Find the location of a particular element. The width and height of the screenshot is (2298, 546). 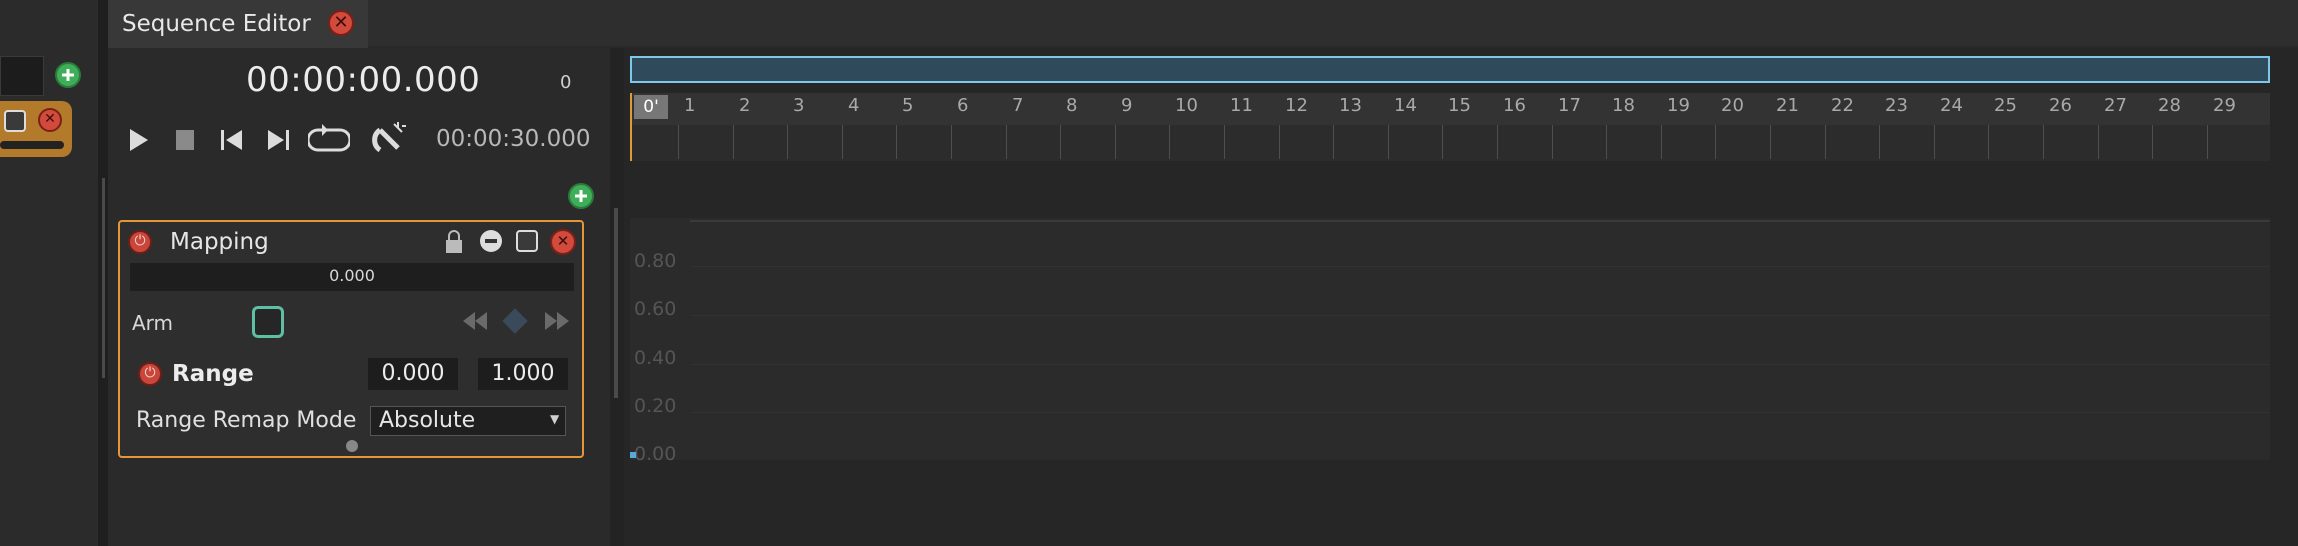

ruler-tick-label: 8 is located at coordinates (1072, 105).